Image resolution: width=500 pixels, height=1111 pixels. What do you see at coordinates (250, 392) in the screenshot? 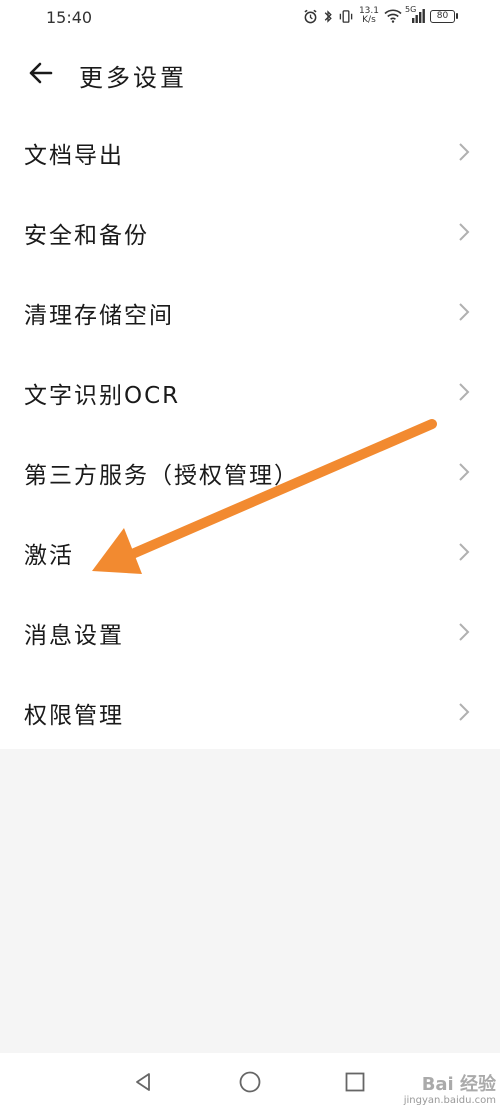
I see `settings-item-ocr: 文字识别OCR` at bounding box center [250, 392].